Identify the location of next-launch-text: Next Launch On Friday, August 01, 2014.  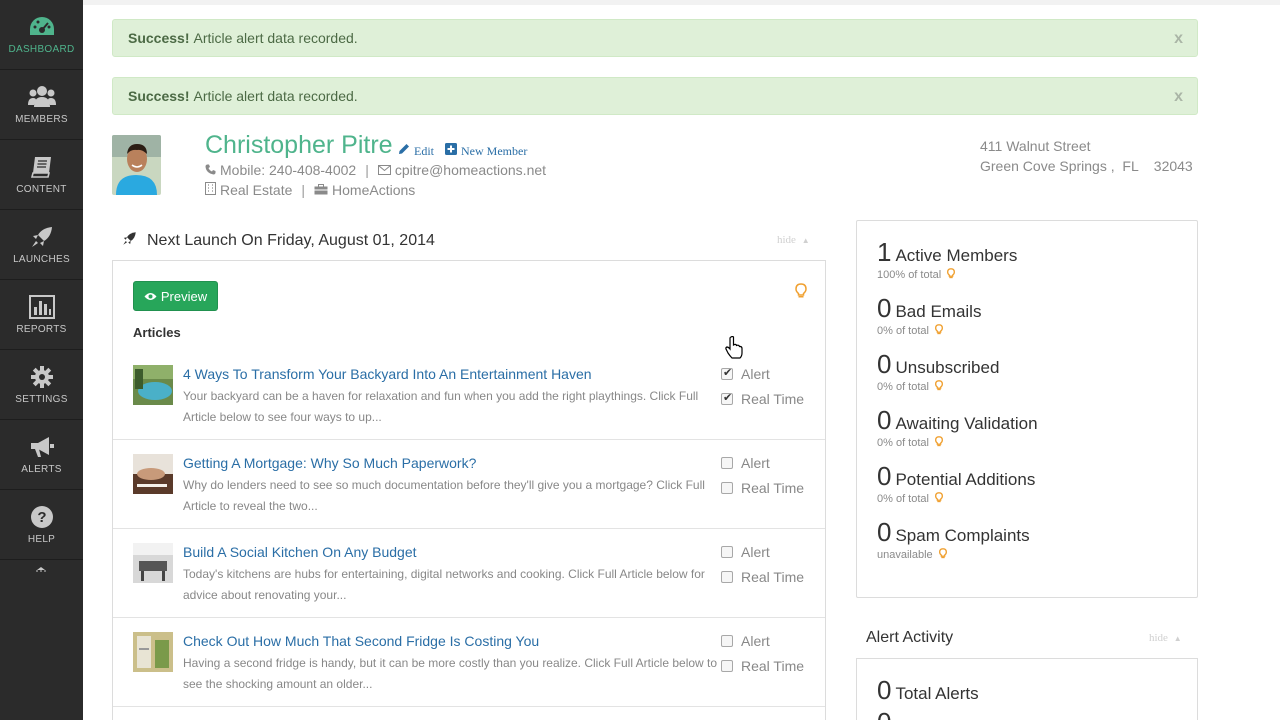
(291, 240).